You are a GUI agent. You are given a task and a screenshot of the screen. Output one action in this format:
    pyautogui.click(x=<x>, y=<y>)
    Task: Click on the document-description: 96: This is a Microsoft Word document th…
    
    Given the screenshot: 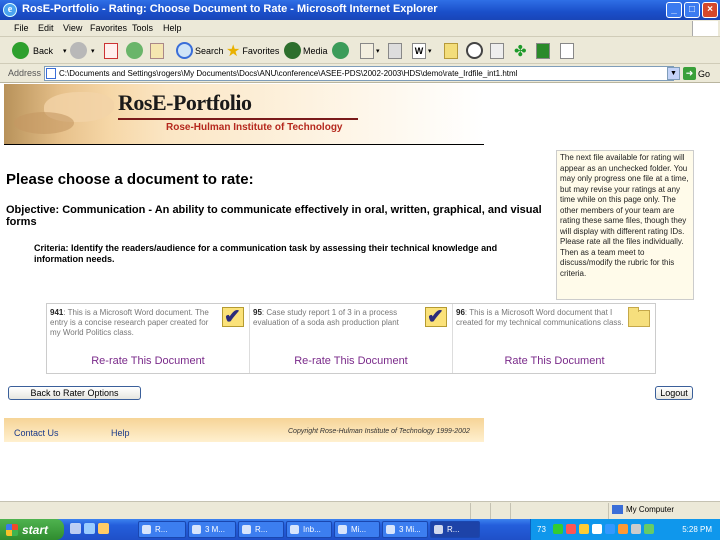 What is the action you would take?
    pyautogui.click(x=540, y=317)
    